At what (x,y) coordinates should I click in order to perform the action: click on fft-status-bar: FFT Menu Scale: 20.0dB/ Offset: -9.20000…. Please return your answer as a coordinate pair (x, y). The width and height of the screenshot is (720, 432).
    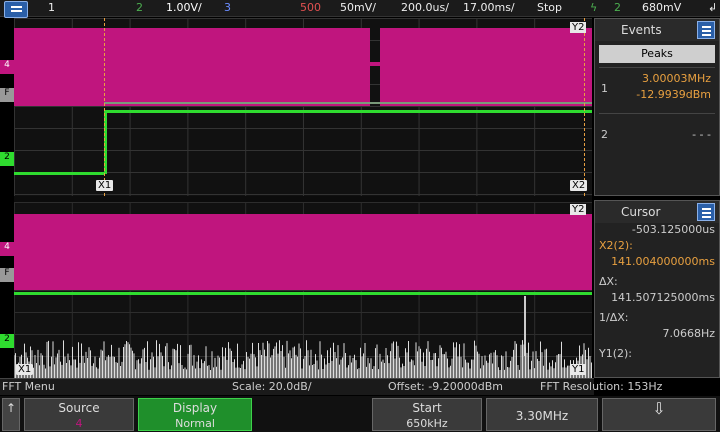
    Looking at the image, I should click on (331, 386).